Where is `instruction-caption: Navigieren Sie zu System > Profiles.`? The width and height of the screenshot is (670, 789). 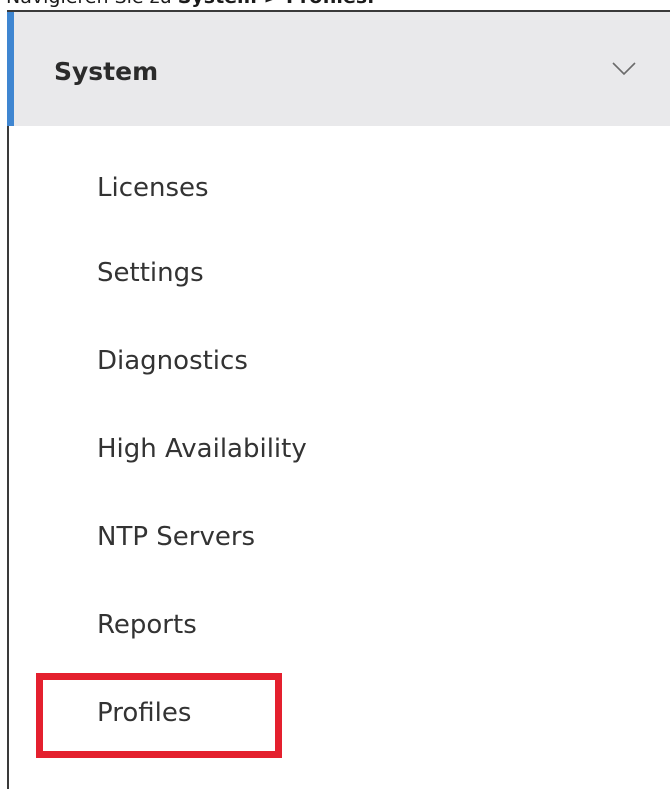
instruction-caption: Navigieren Sie zu System > Profiles. is located at coordinates (190, 4).